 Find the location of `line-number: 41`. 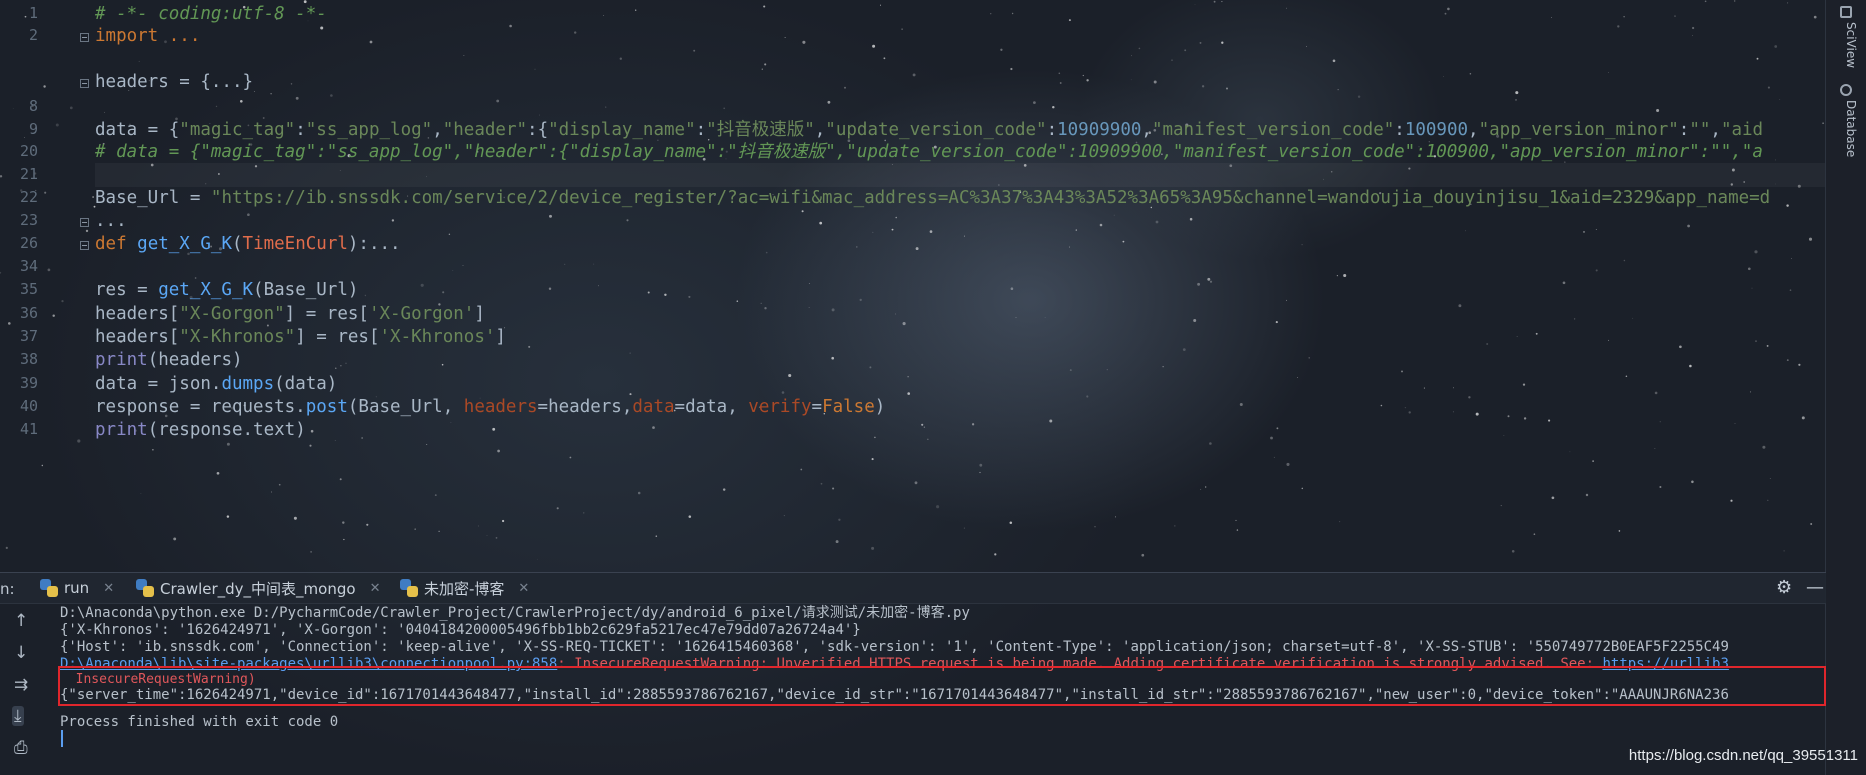

line-number: 41 is located at coordinates (28, 429).